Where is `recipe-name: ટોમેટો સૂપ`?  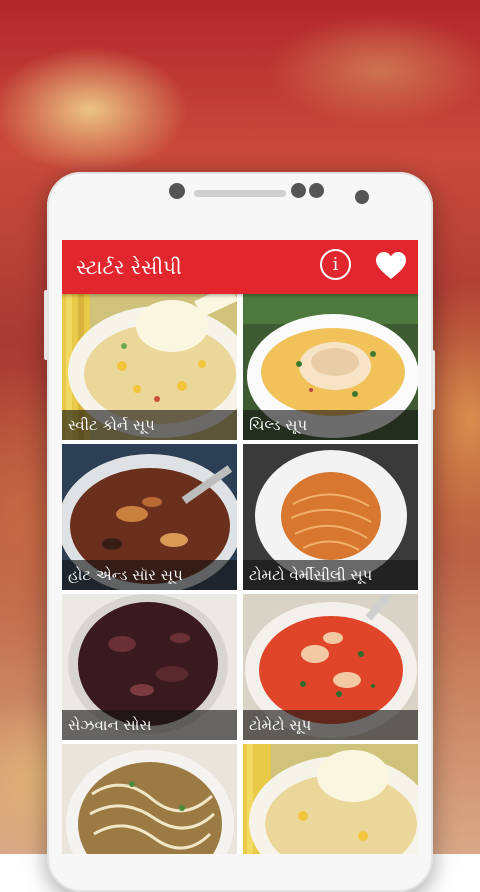
recipe-name: ટોમેટો સૂપ is located at coordinates (330, 725).